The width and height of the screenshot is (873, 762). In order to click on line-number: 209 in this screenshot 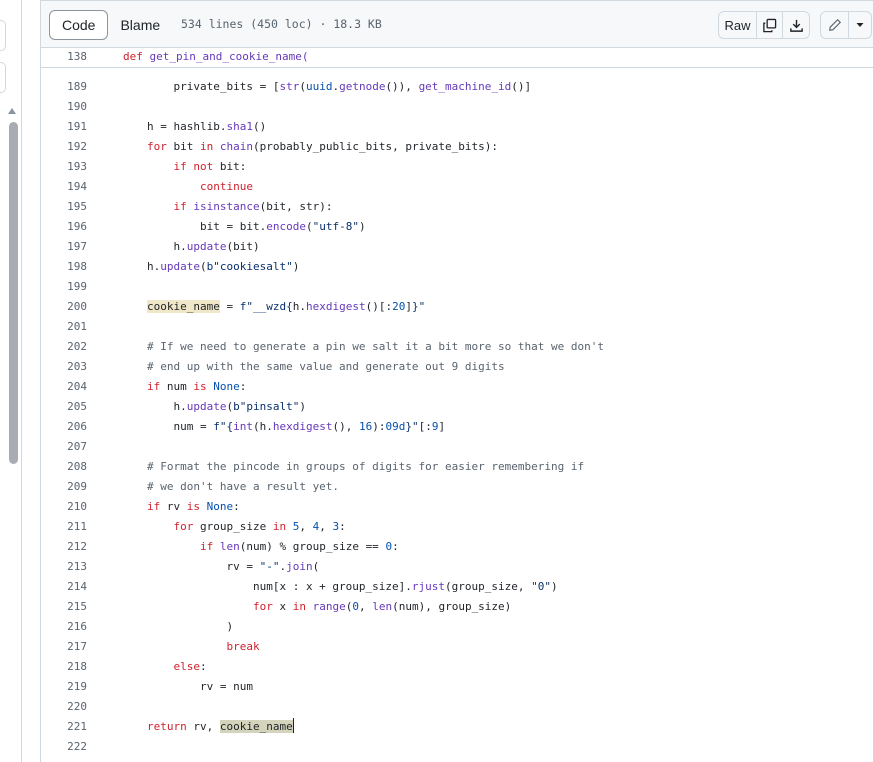, I will do `click(64, 487)`.